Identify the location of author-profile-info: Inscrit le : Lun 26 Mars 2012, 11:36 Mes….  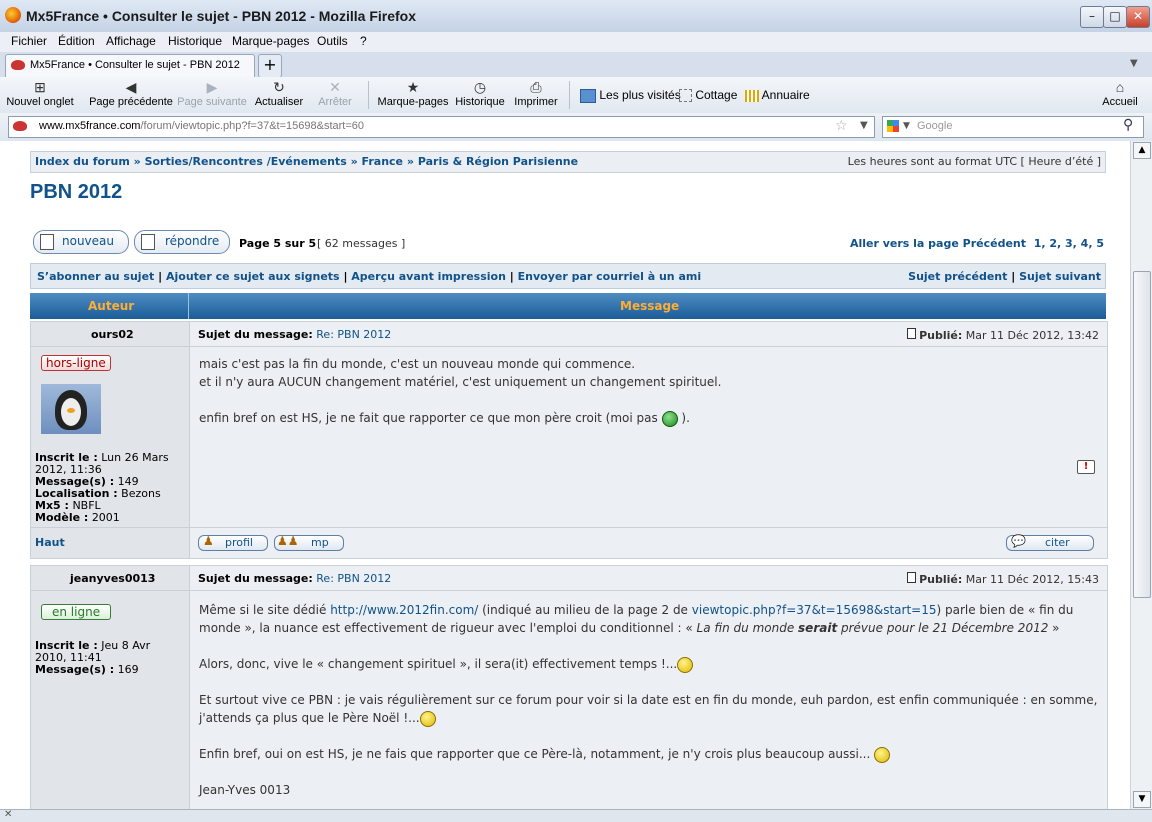
(102, 487).